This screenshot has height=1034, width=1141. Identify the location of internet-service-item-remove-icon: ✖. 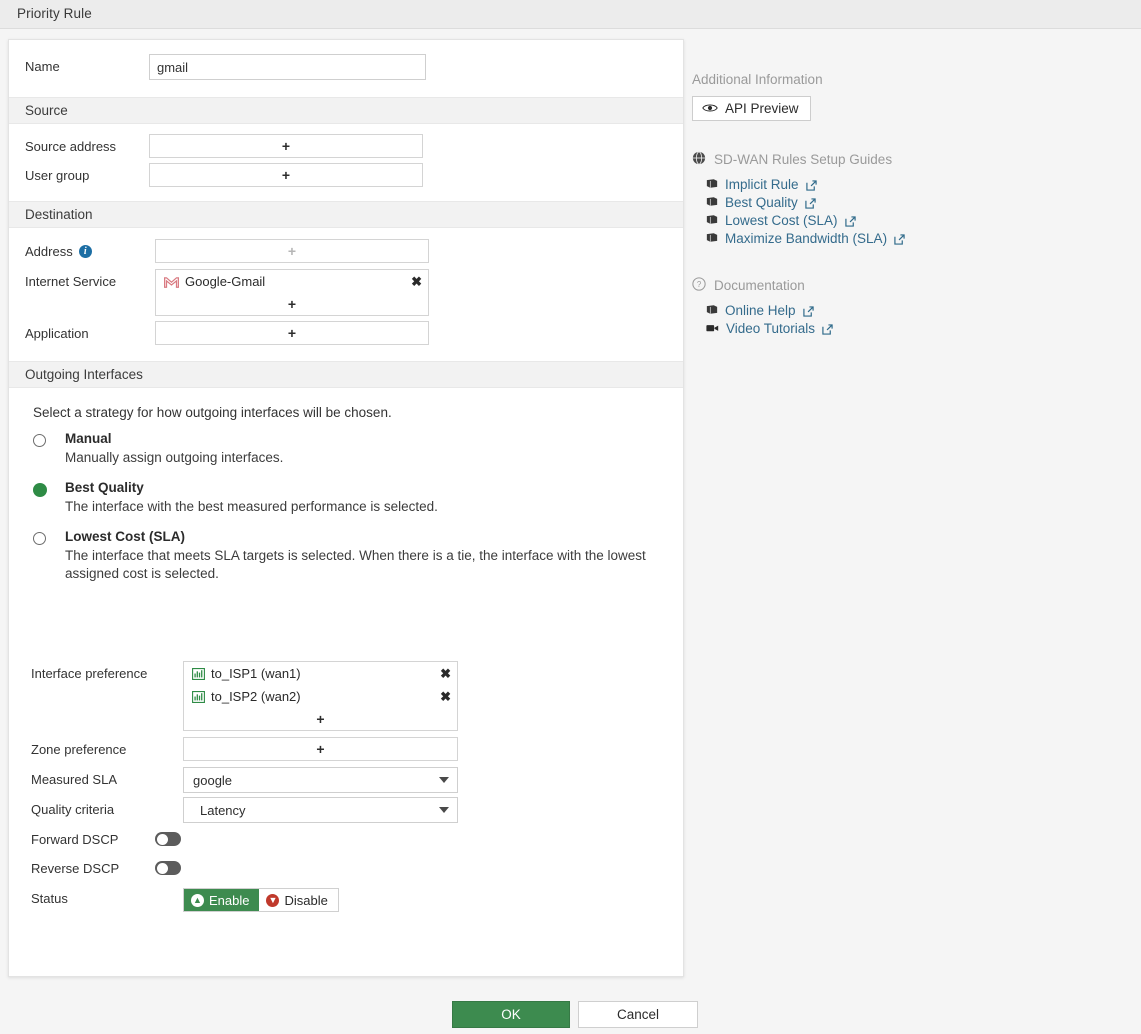
(416, 281).